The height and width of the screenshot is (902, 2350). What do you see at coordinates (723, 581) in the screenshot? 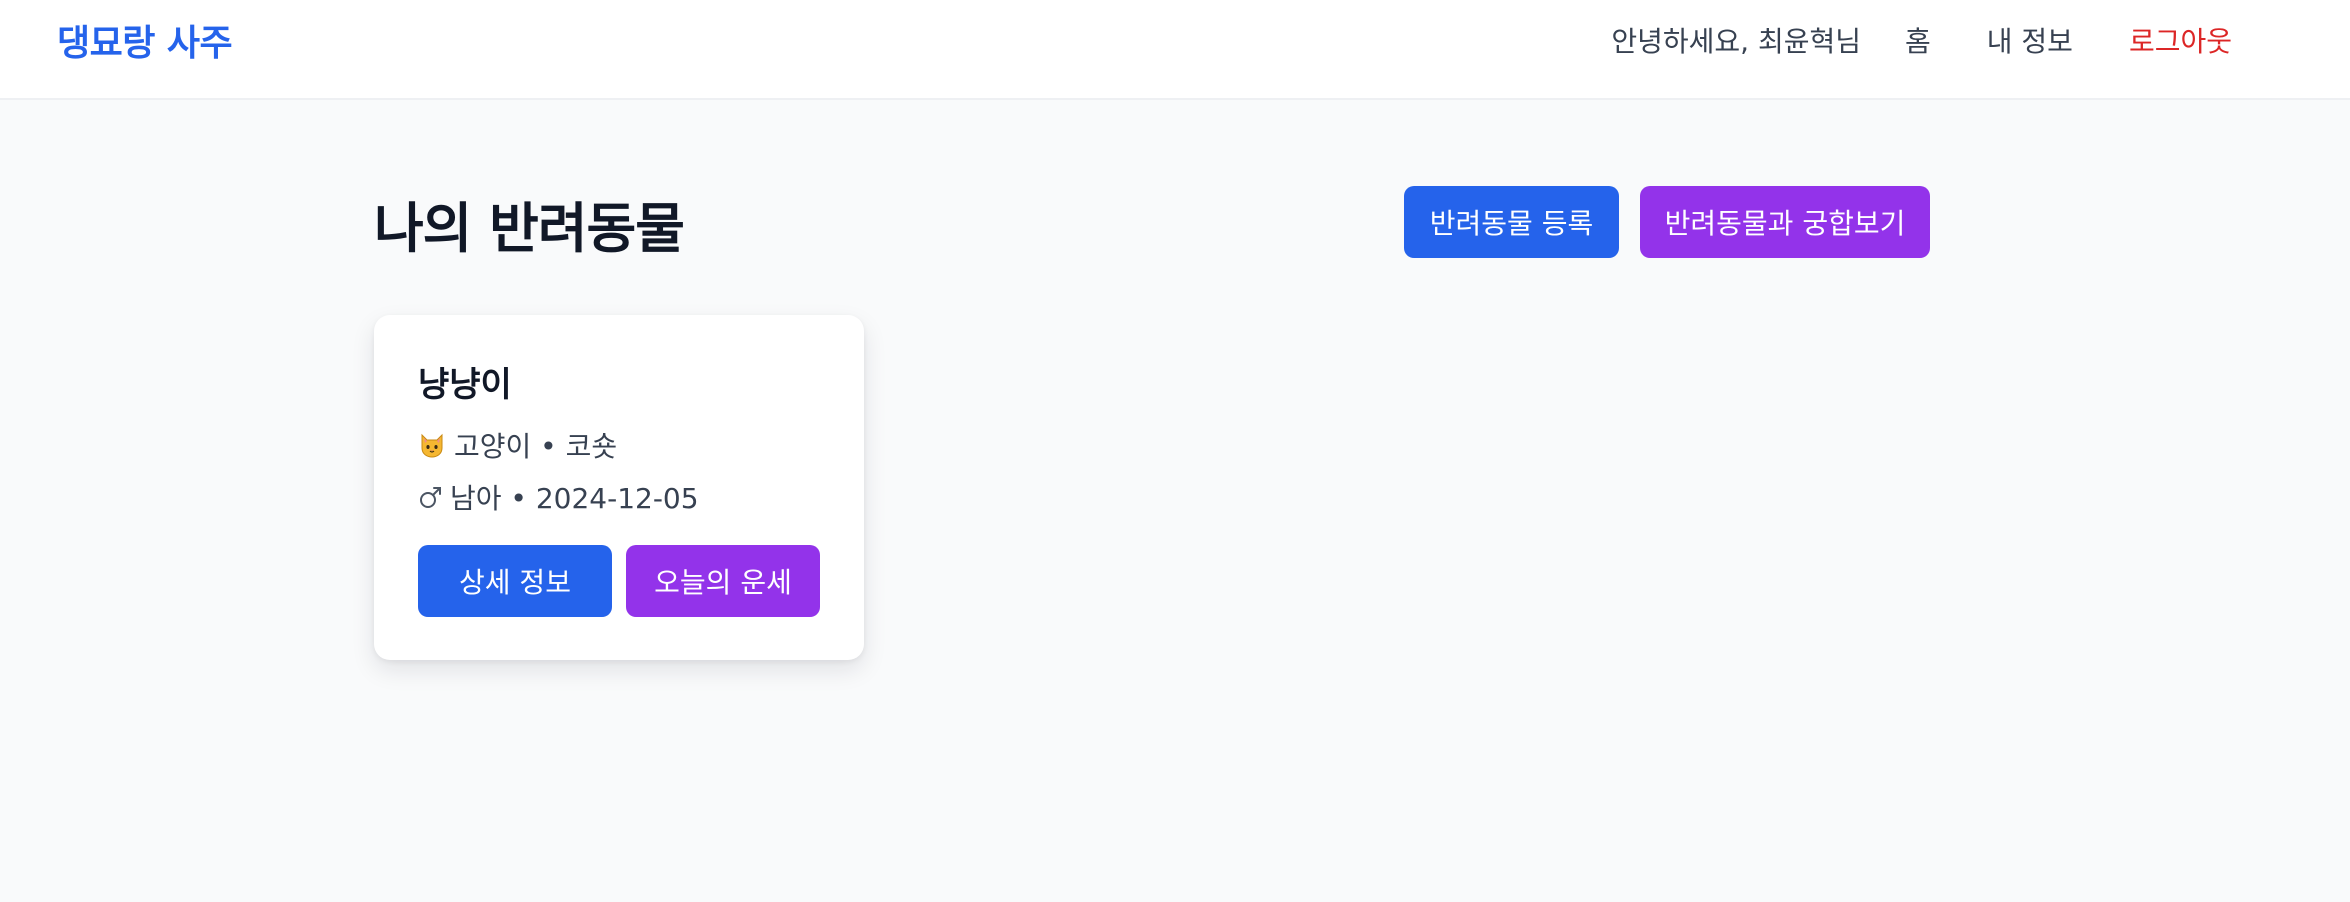
I see `pet-fortune-button: 오늘의 운세` at bounding box center [723, 581].